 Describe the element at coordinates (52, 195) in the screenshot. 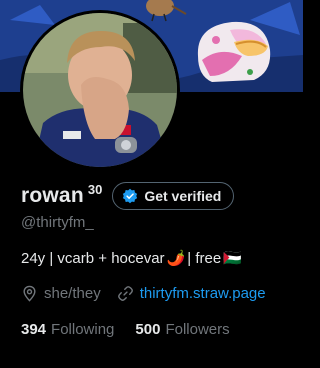

I see `display-name: rowan` at that location.